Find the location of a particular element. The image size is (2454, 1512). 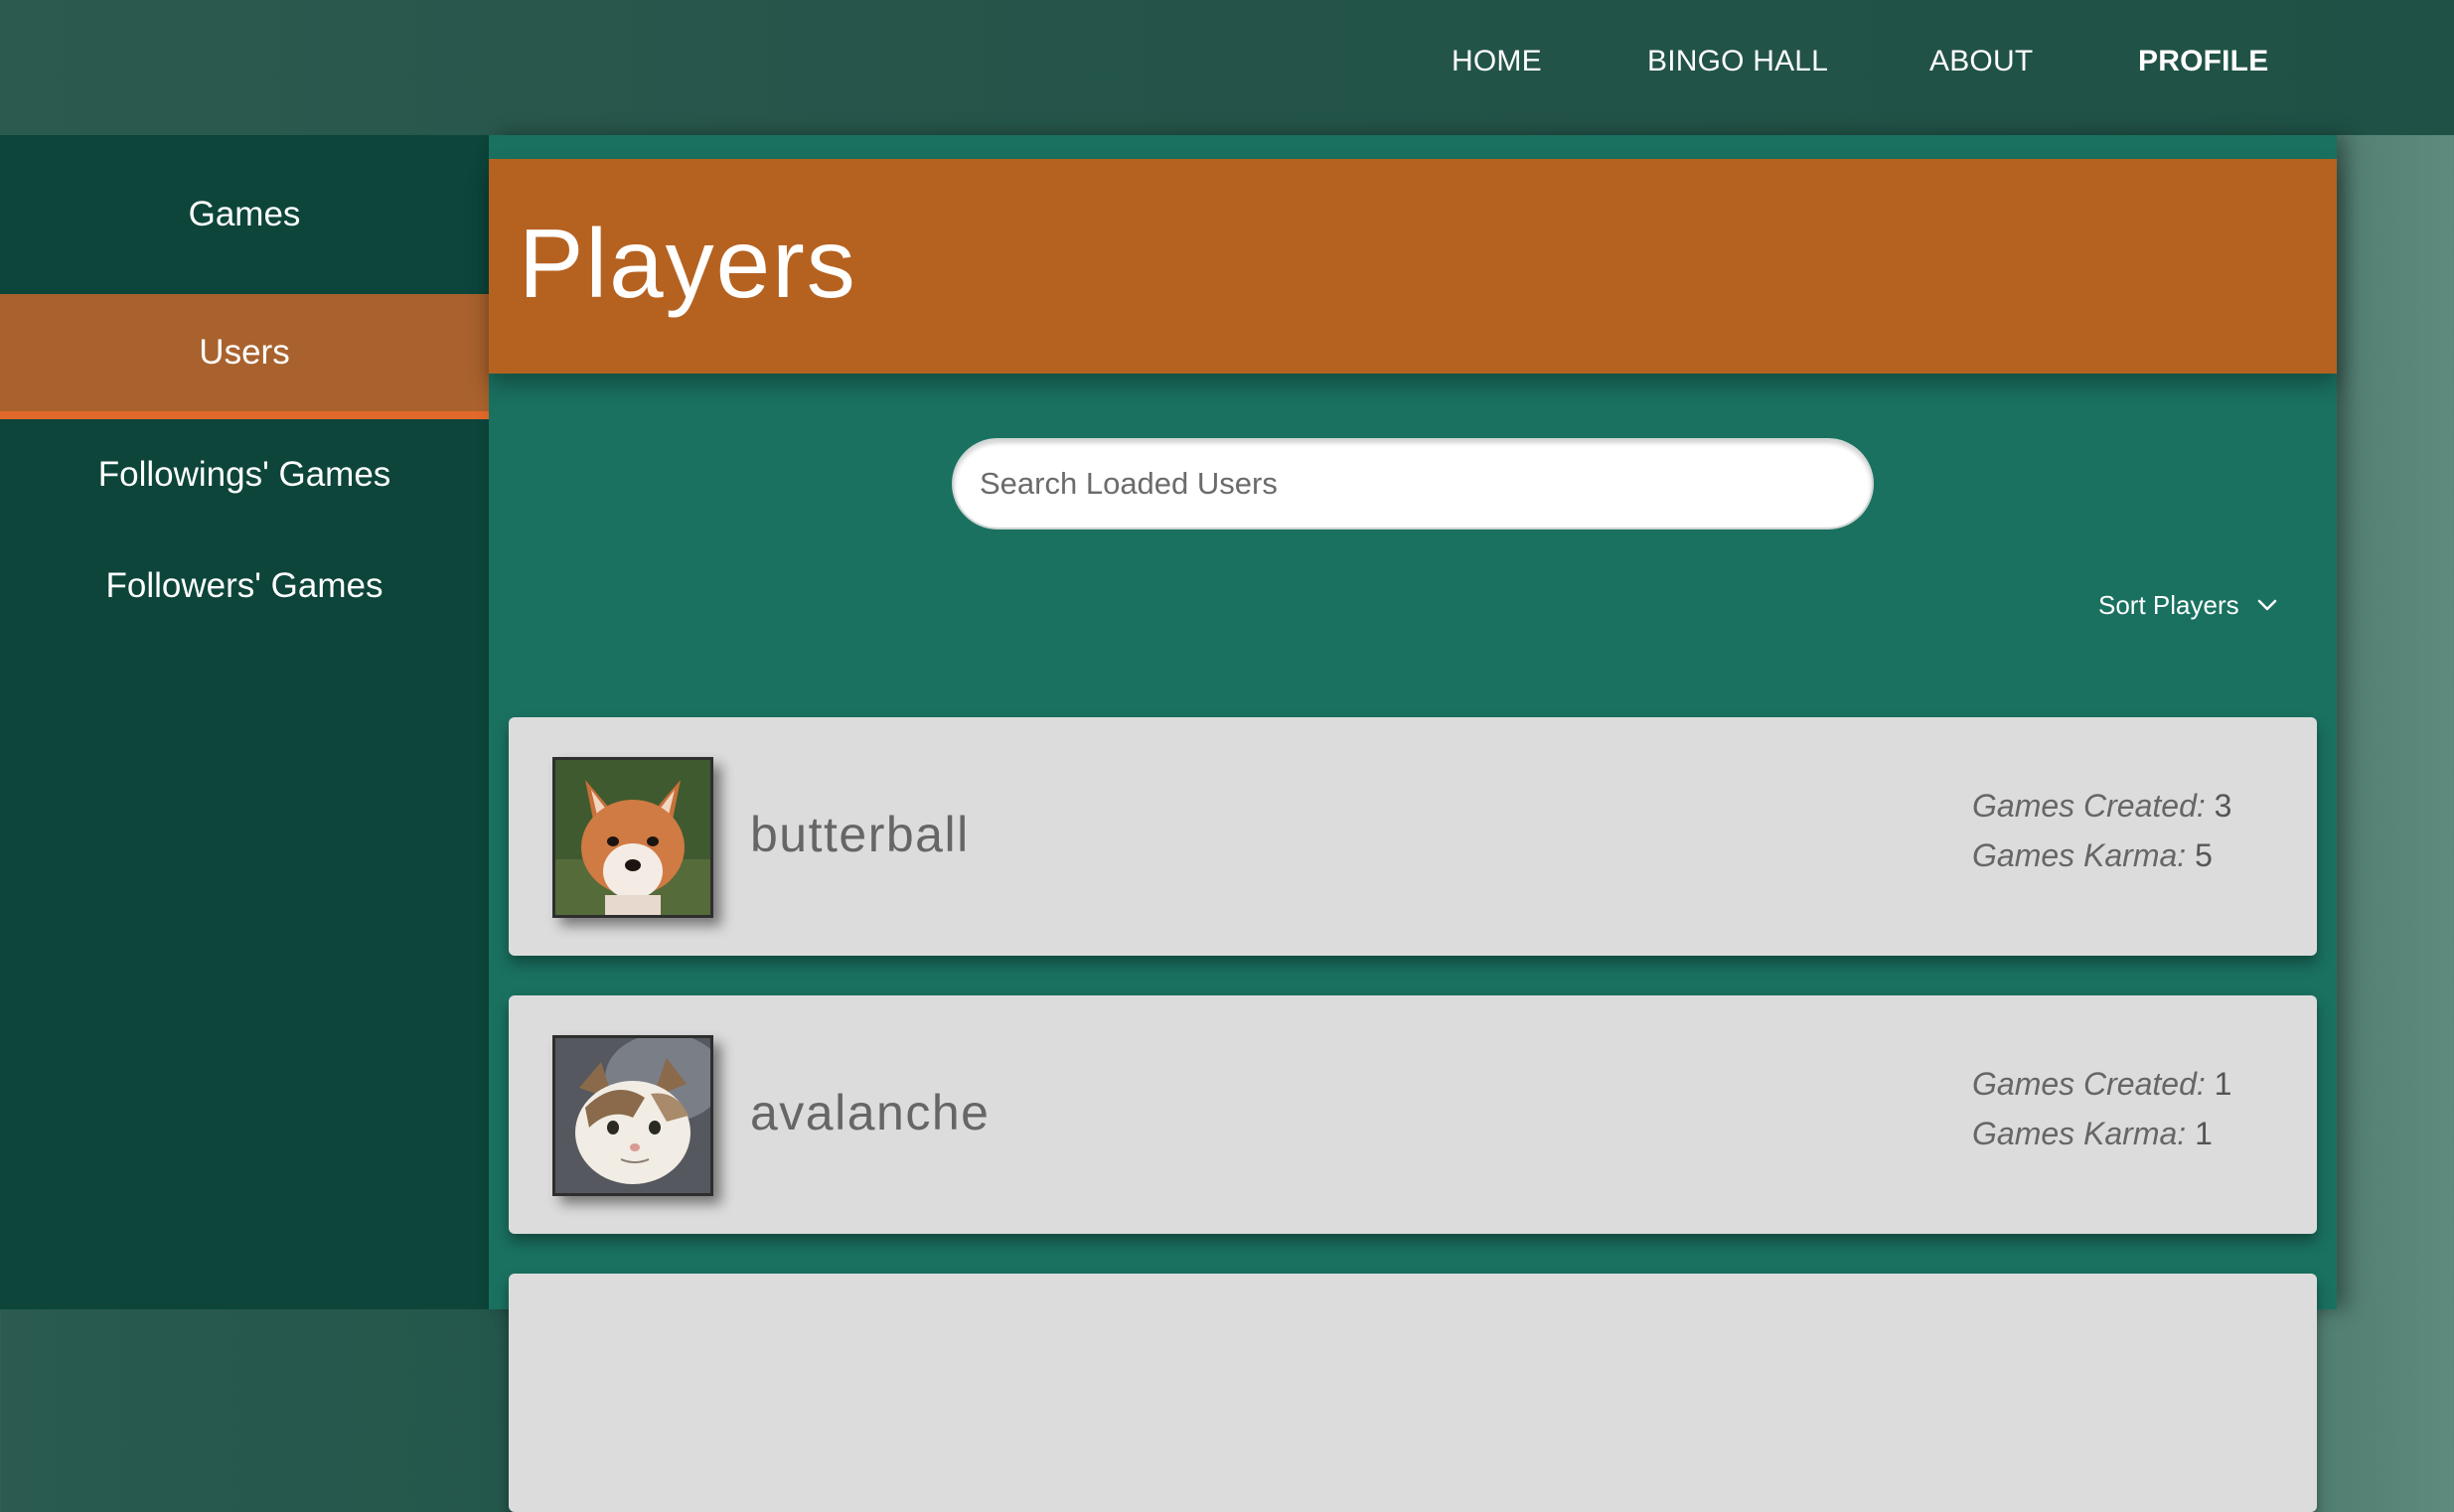

search-input is located at coordinates (1413, 483).